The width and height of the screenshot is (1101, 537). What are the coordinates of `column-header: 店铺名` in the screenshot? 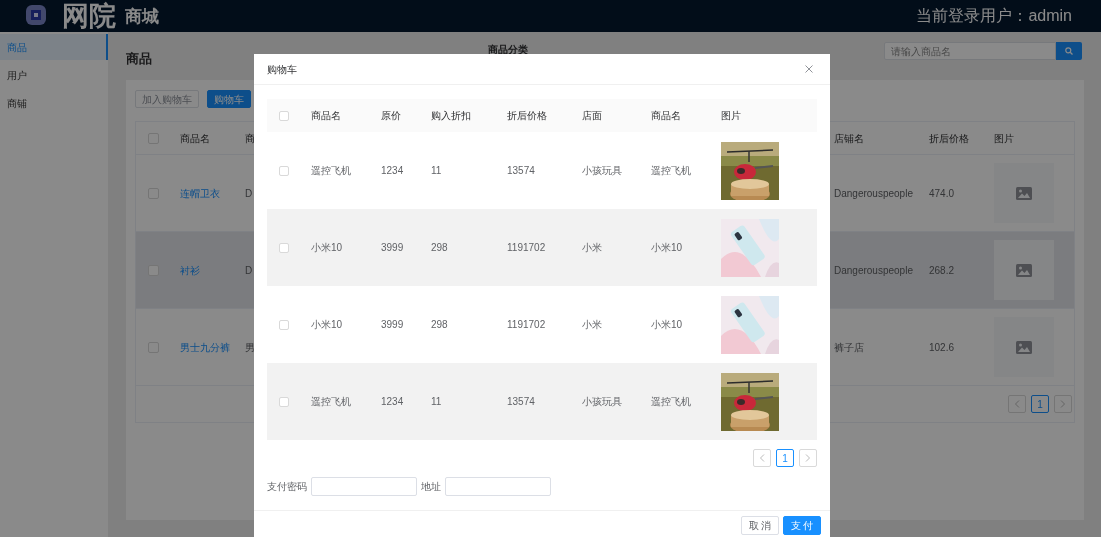 It's located at (848, 138).